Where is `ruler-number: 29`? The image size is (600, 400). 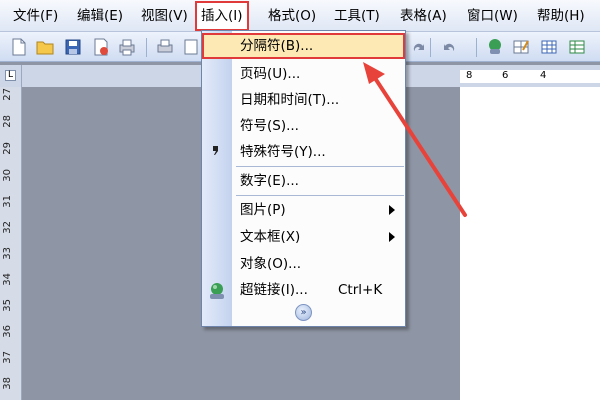
ruler-number: 29 is located at coordinates (7, 148).